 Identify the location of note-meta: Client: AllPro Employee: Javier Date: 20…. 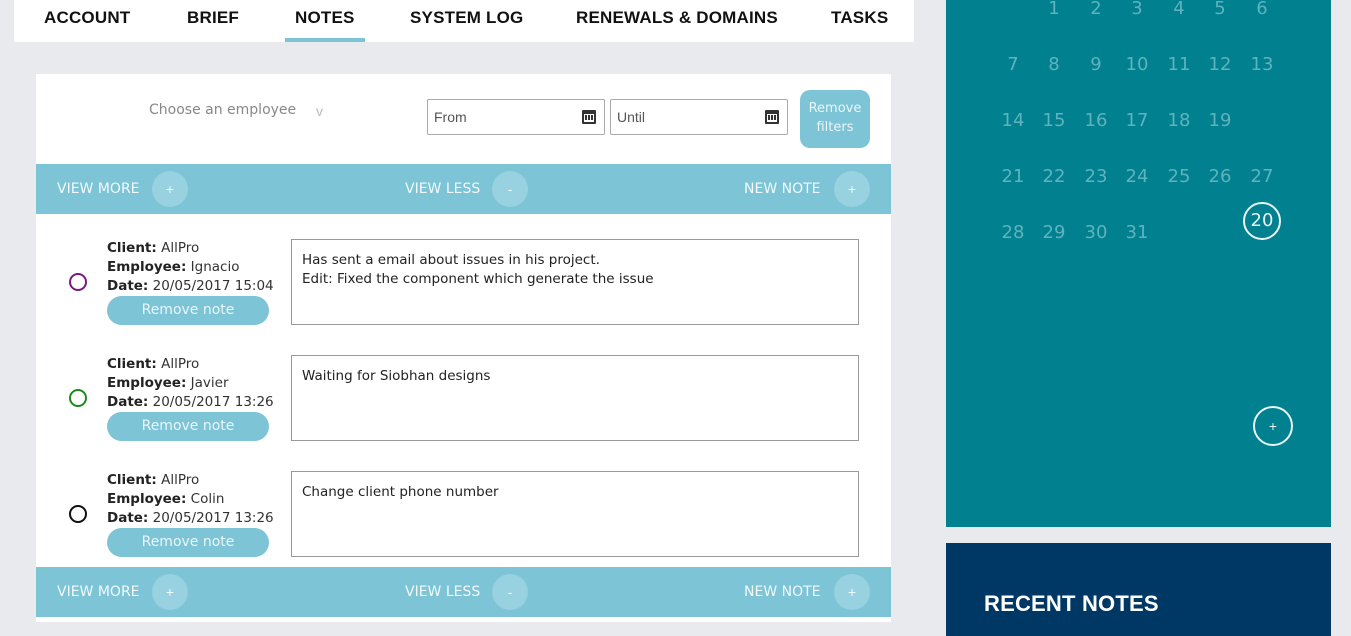
(190, 383).